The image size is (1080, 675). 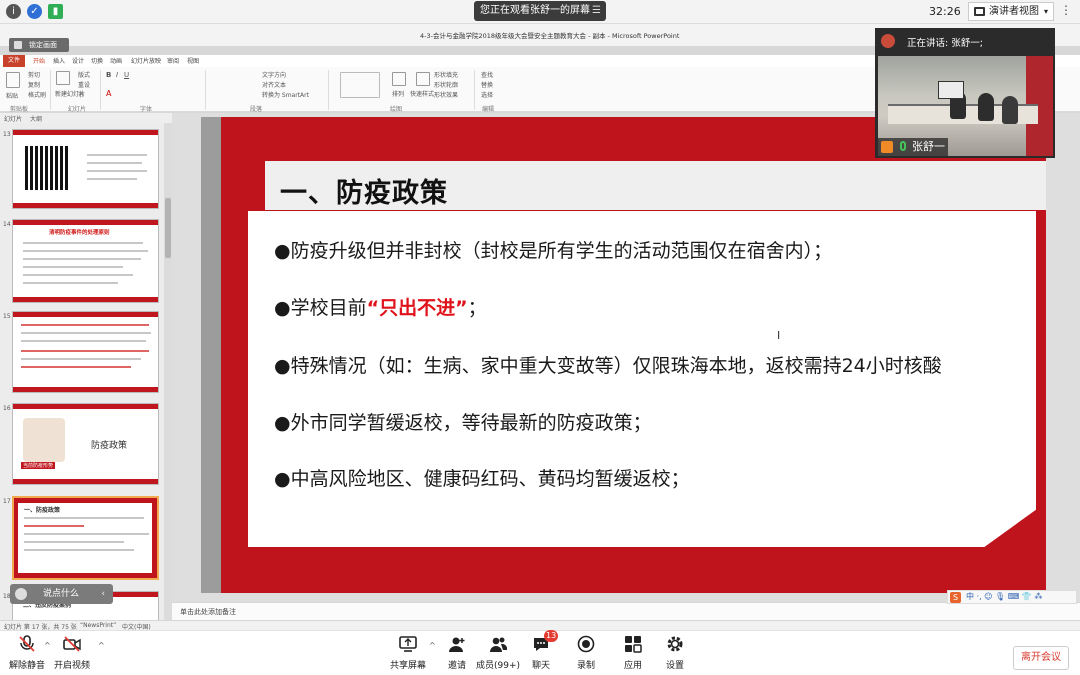 I want to click on tab-transitions: 切换, so click(x=97, y=60).